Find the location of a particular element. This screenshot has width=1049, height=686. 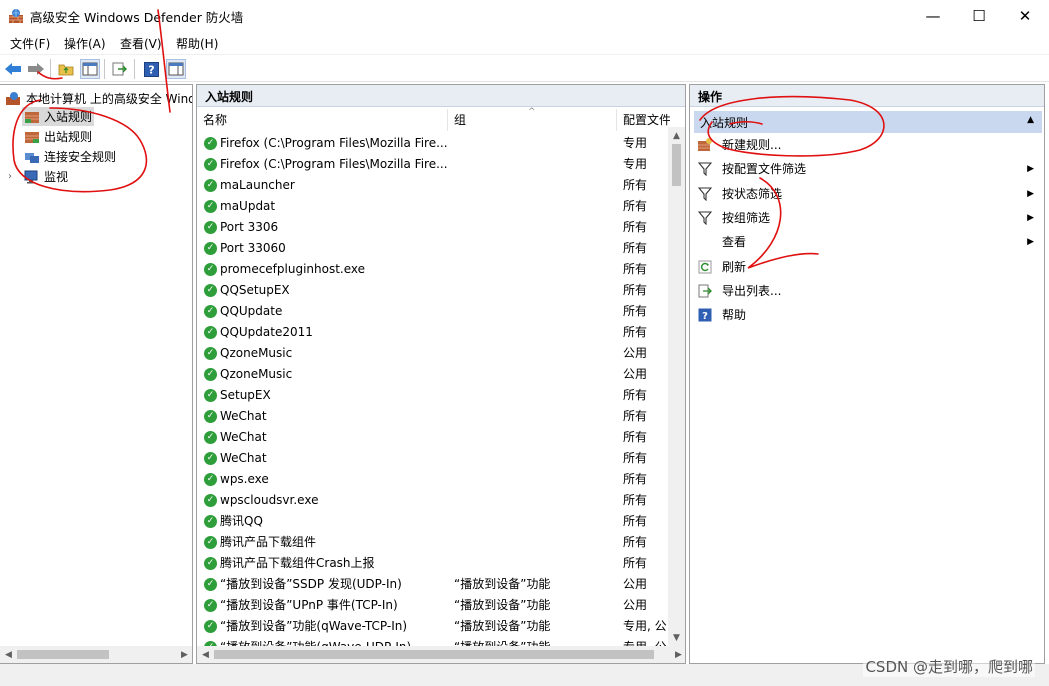

collapse-caret-icon: ▲ is located at coordinates (1030, 120).